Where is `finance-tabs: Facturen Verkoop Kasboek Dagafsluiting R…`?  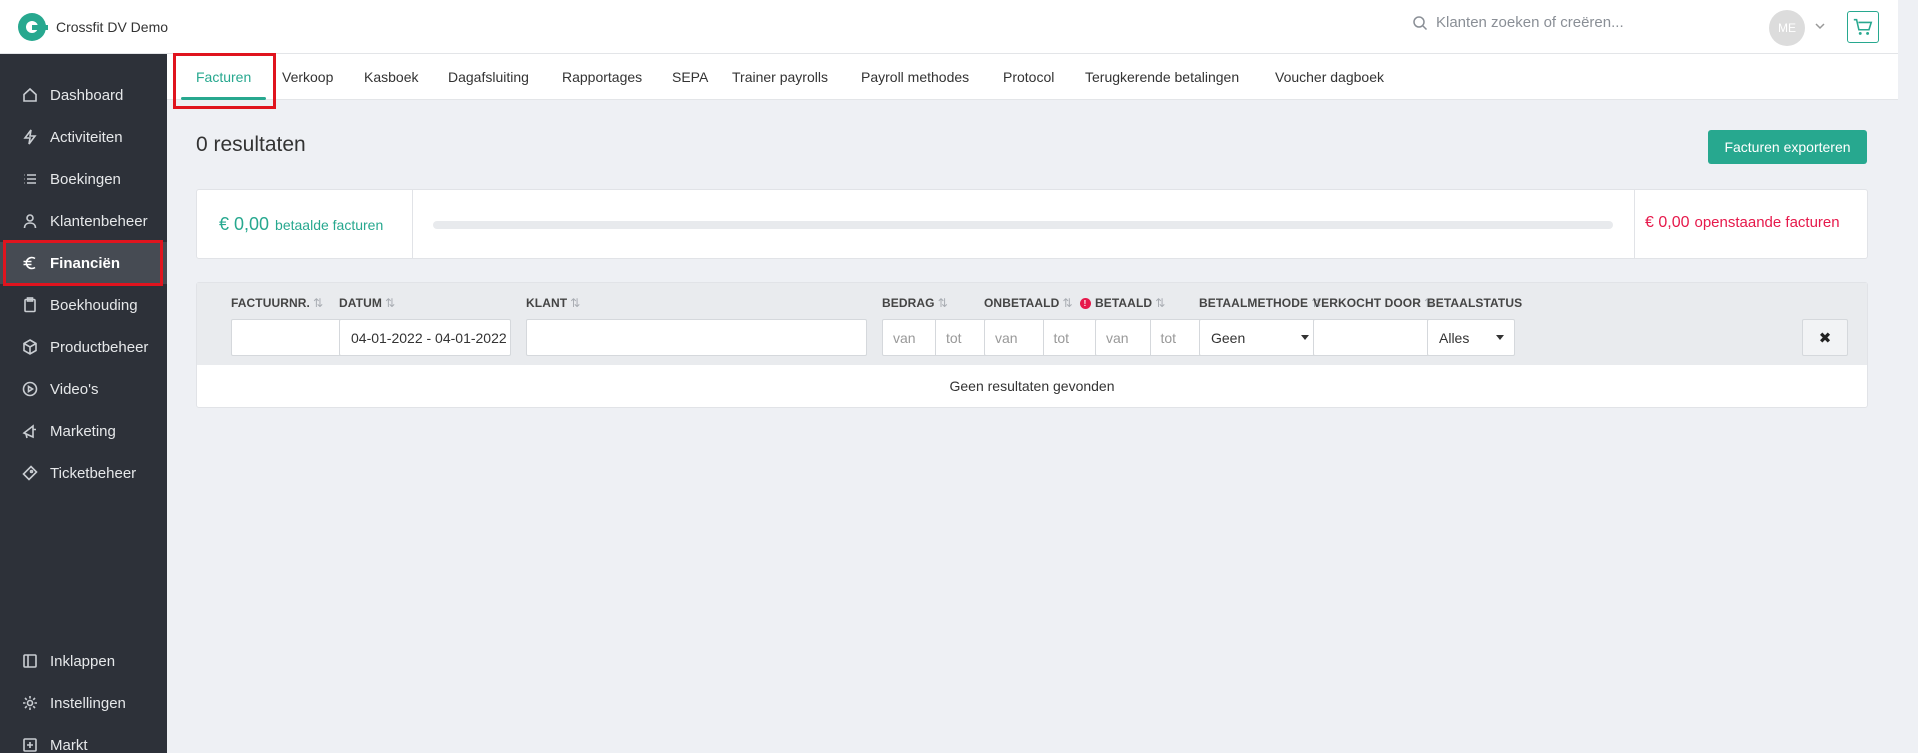
finance-tabs: Facturen Verkoop Kasboek Dagafsluiting R… is located at coordinates (1032, 77).